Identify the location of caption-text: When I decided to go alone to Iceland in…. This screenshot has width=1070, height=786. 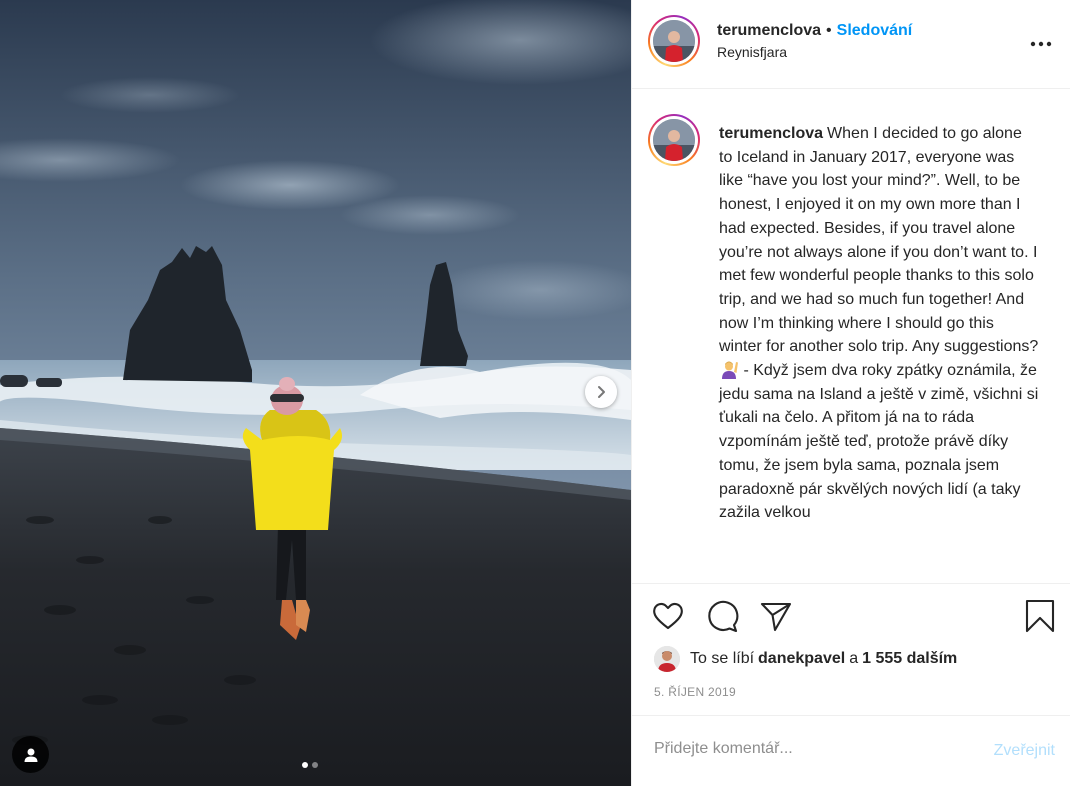
(879, 240).